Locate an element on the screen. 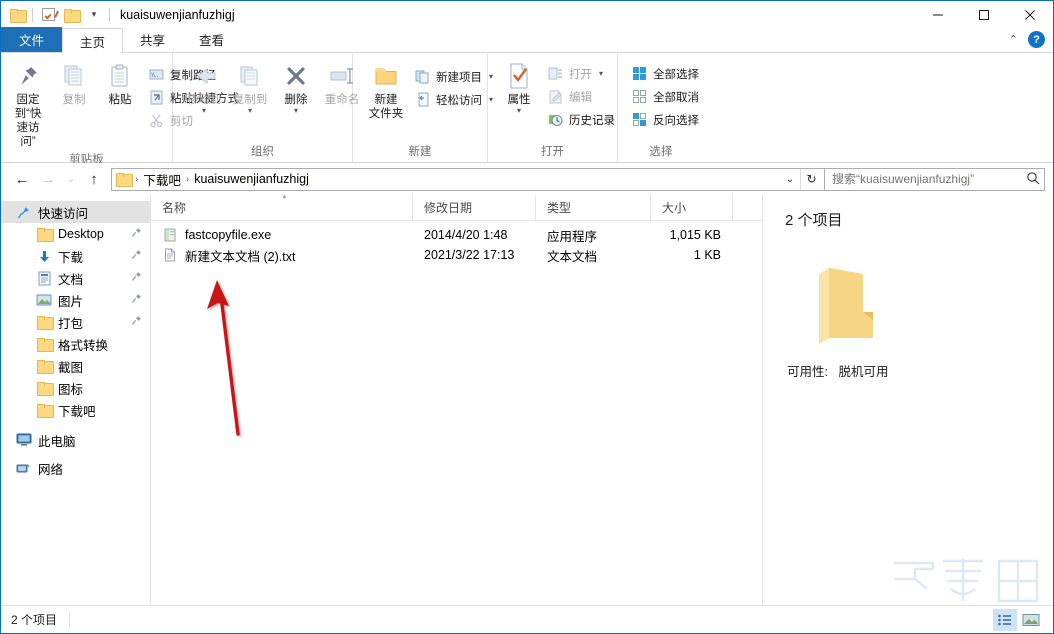 This screenshot has height=634, width=1054. delete-button: 删除 ▾ is located at coordinates (296, 86).